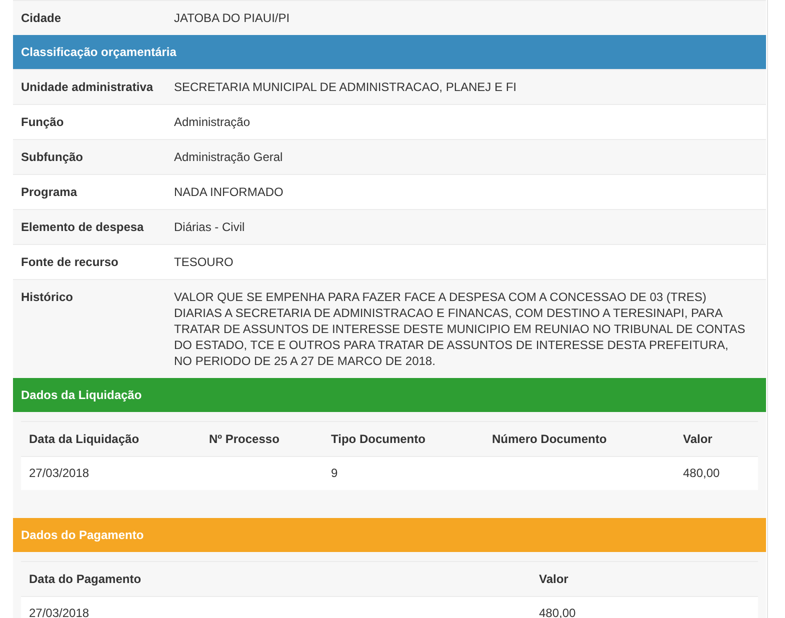  I want to click on section-header: Classificação orçamentária, so click(389, 52).